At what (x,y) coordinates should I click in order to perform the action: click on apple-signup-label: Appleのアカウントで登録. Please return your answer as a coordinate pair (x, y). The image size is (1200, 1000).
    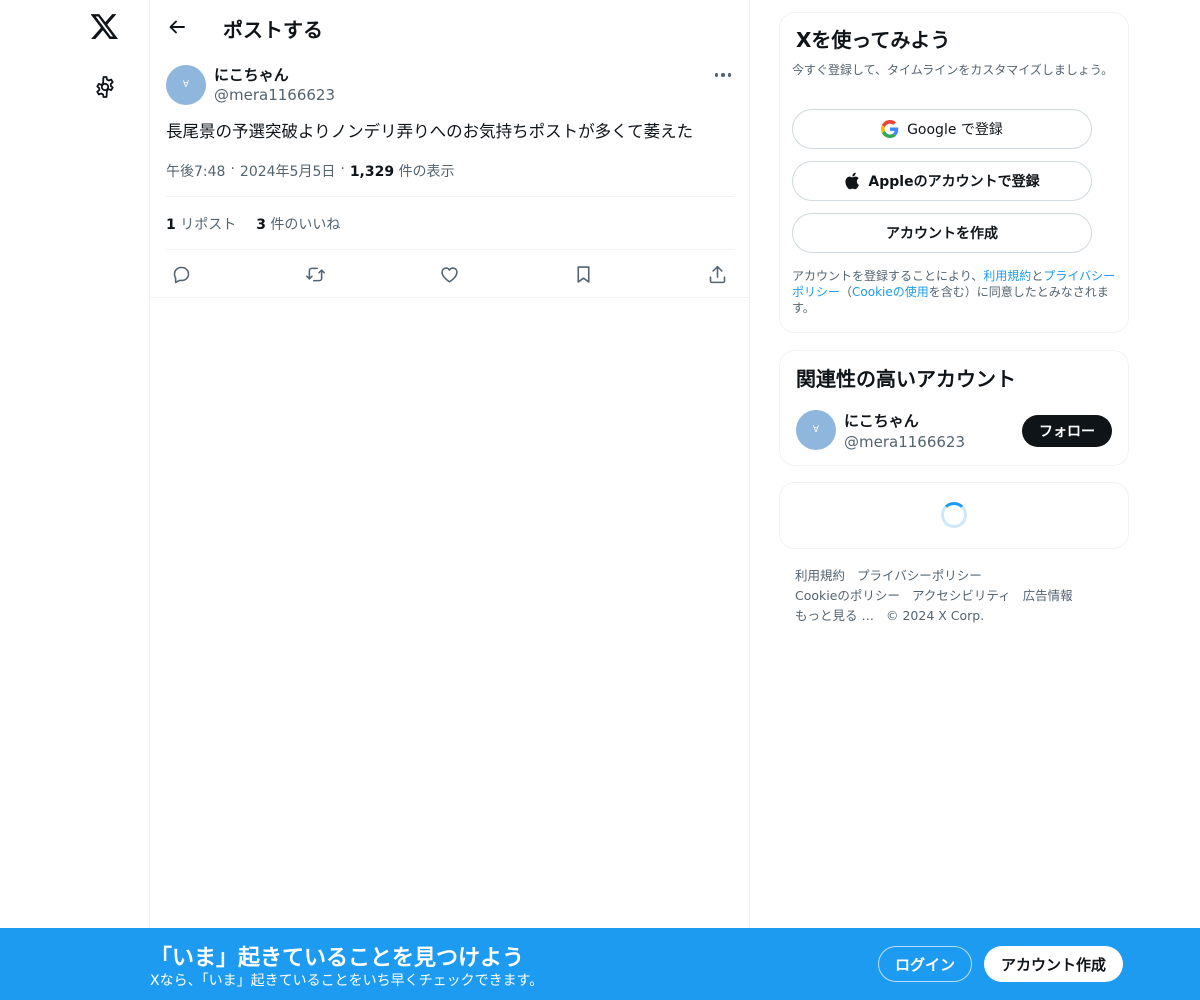
    Looking at the image, I should click on (954, 182).